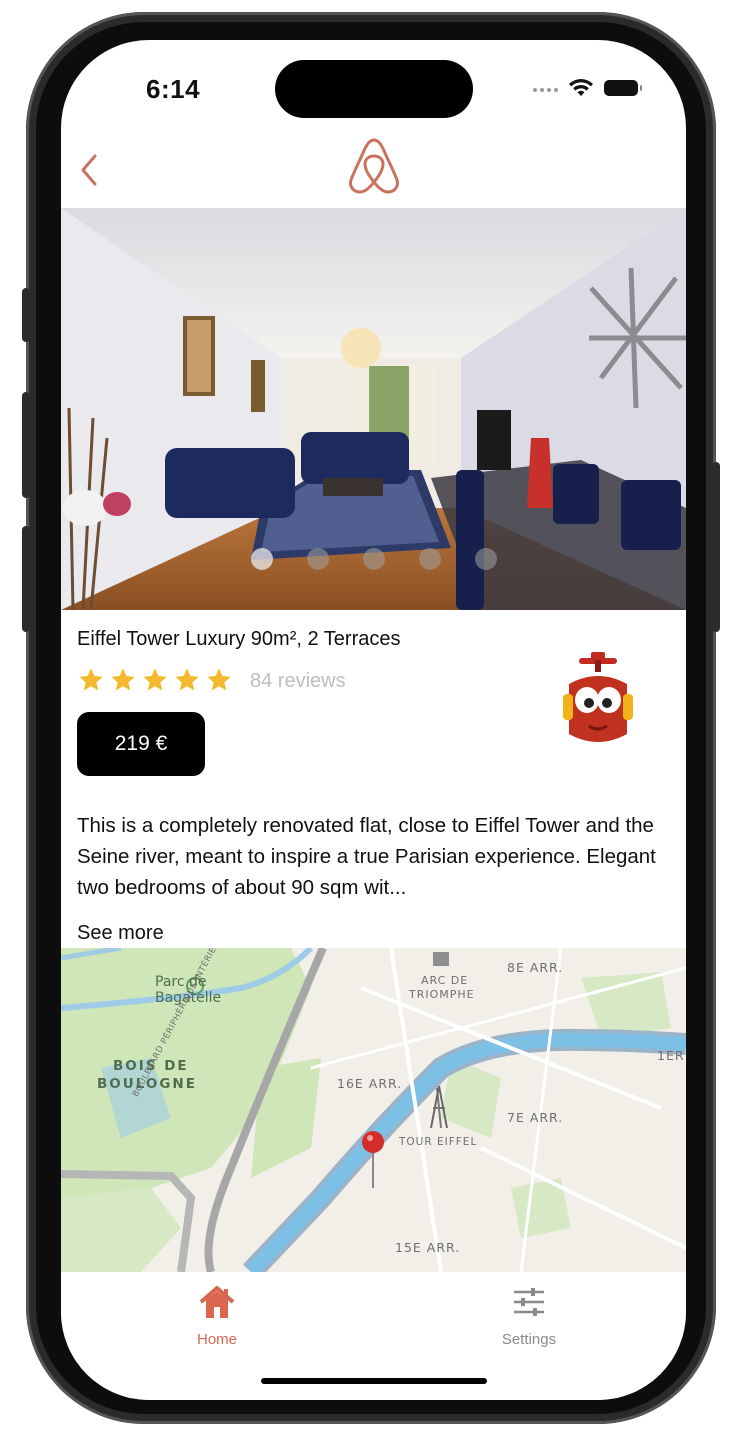  Describe the element at coordinates (216, 1339) in the screenshot. I see `tab-home-label: Home` at that location.